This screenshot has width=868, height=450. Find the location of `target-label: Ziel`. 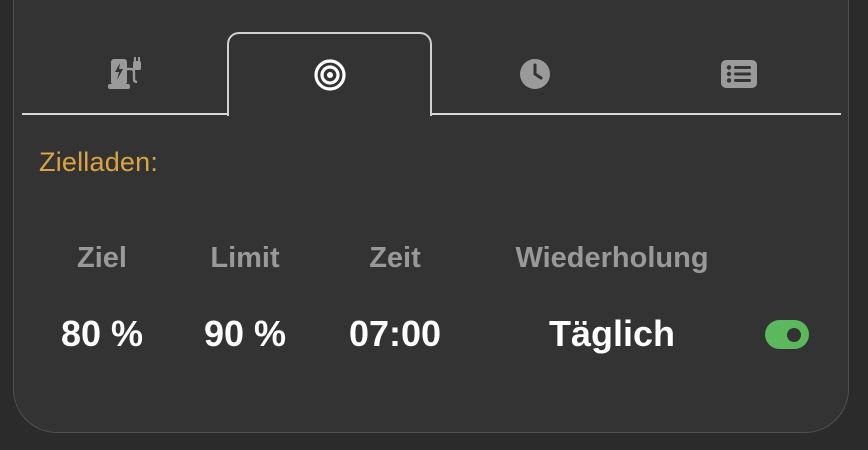

target-label: Ziel is located at coordinates (102, 258).